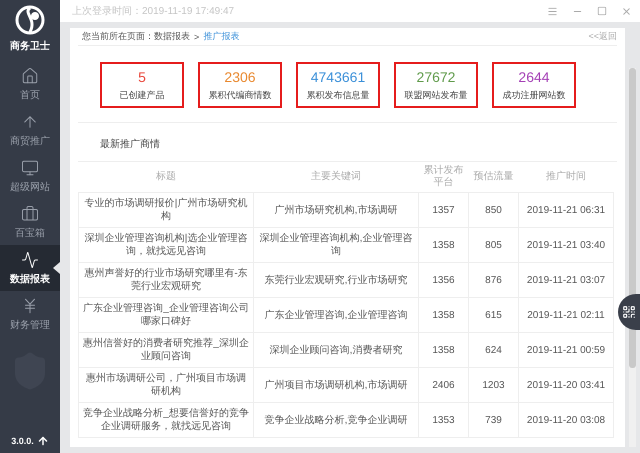 Image resolution: width=640 pixels, height=453 pixels. What do you see at coordinates (142, 76) in the screenshot?
I see `stat-value: 5` at bounding box center [142, 76].